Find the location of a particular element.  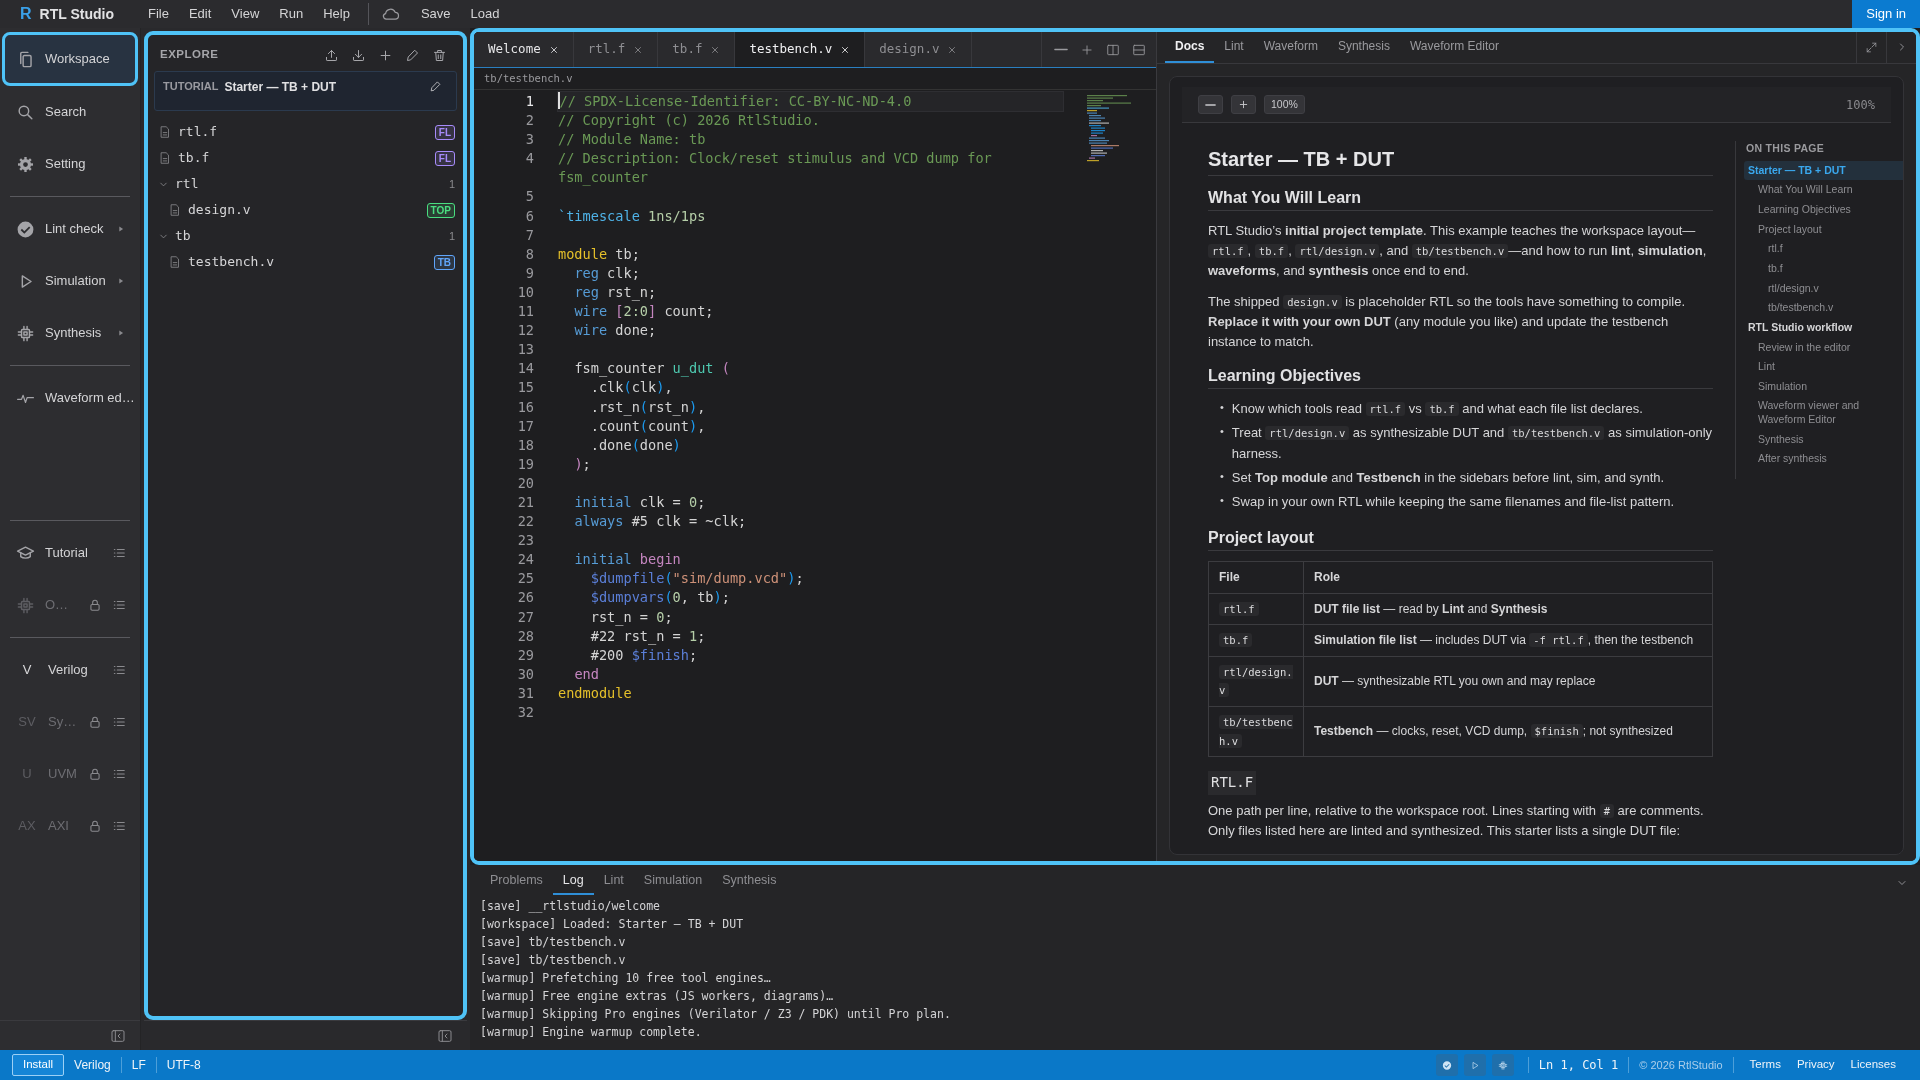

editor-tab: testbench.v is located at coordinates (800, 49).